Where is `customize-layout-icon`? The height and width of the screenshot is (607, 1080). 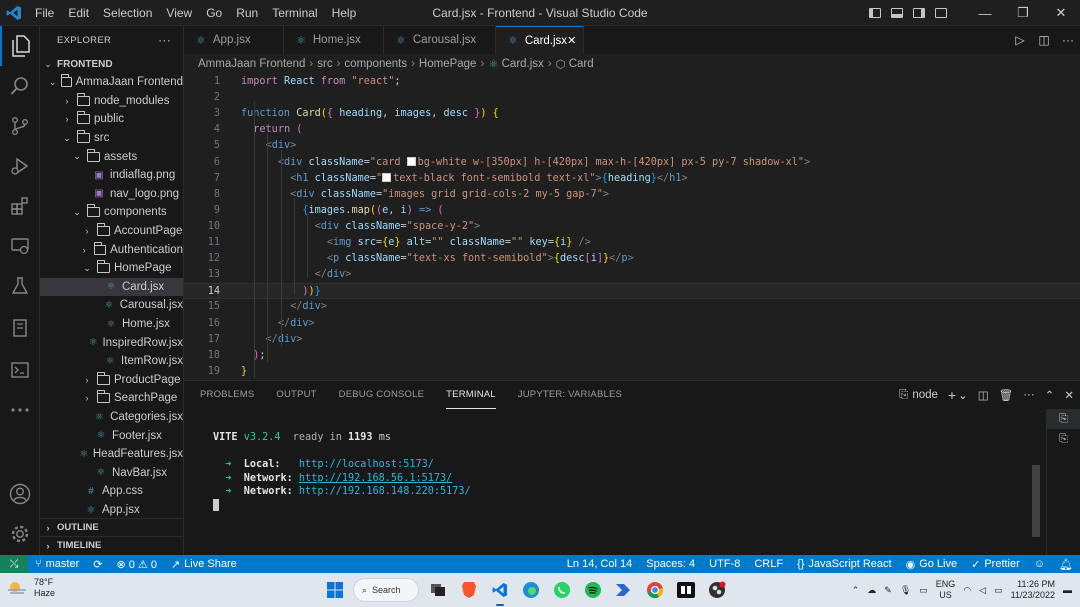 customize-layout-icon is located at coordinates (941, 13).